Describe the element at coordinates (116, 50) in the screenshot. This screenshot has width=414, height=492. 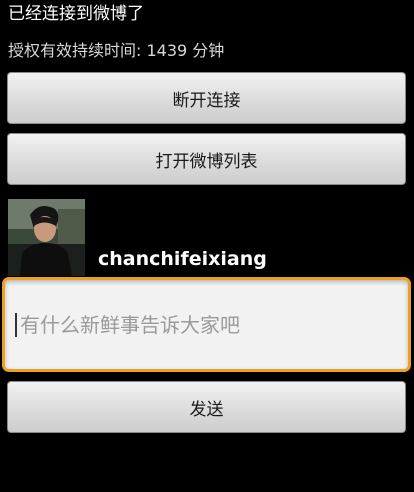
I see `auth-duration-text: 授权有效持续时间: 1439 分钟` at that location.